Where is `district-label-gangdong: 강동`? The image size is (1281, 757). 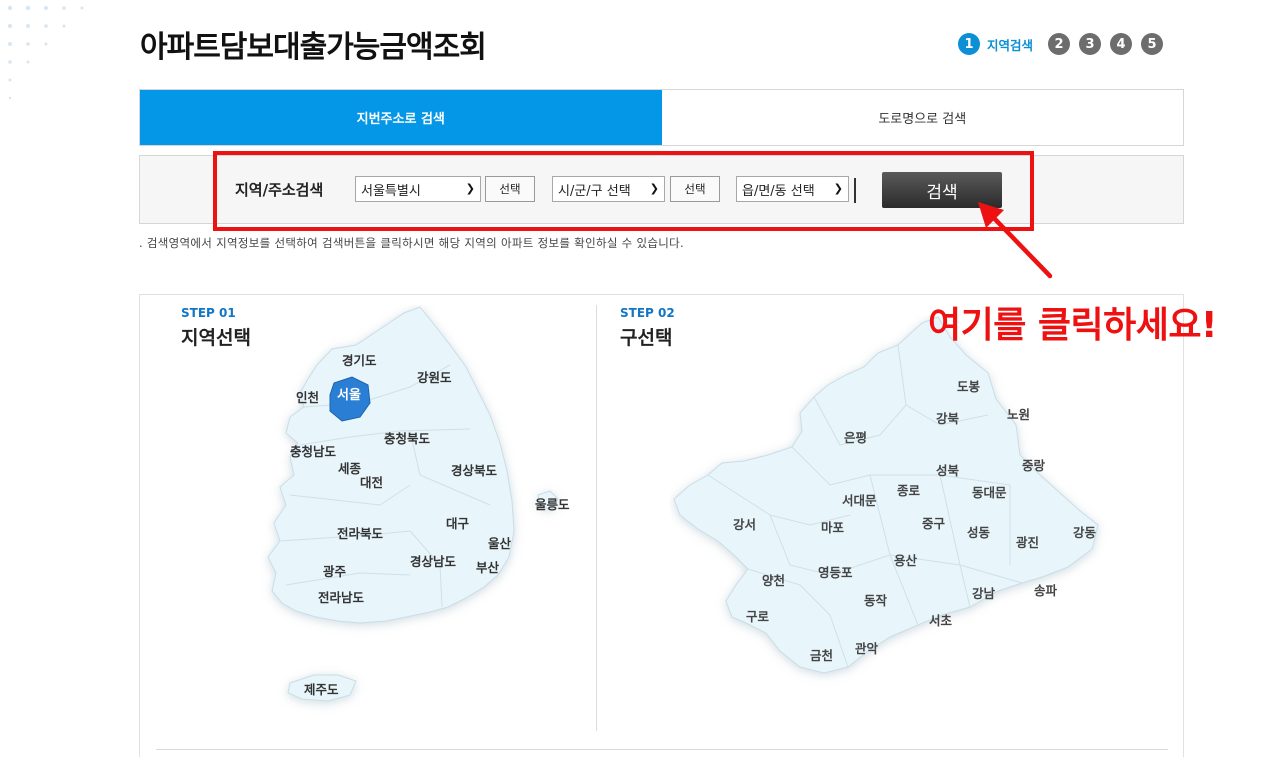 district-label-gangdong: 강동 is located at coordinates (1085, 532).